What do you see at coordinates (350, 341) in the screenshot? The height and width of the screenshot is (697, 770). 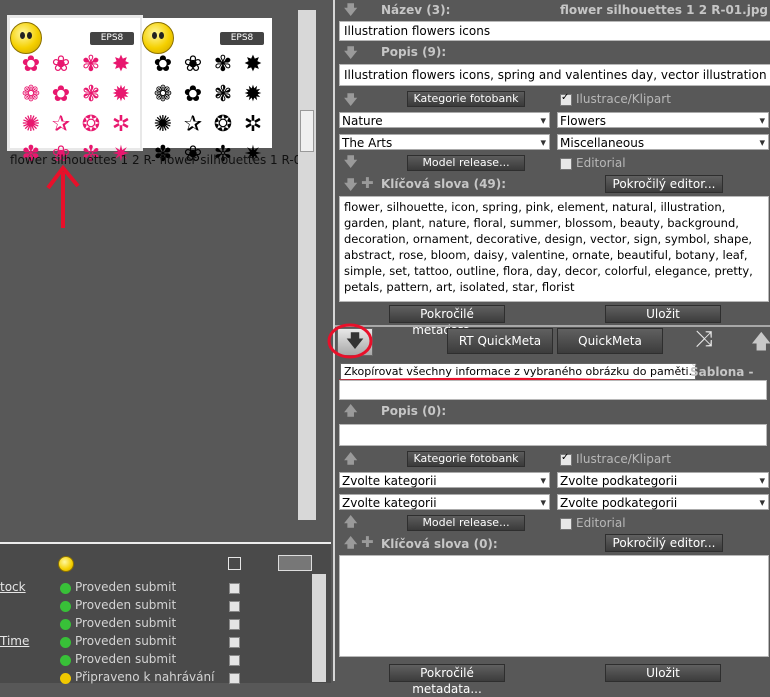 I see `annotation-circle-icon` at bounding box center [350, 341].